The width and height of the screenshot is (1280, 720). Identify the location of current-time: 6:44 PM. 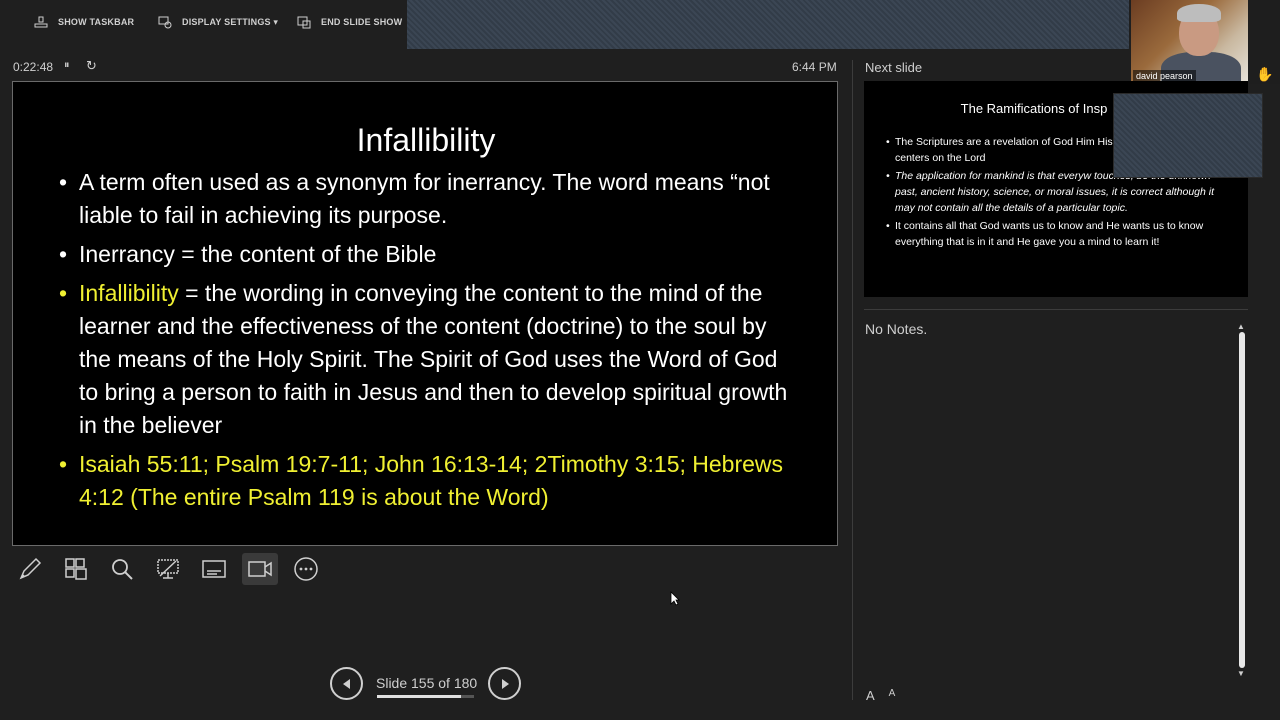
(814, 67).